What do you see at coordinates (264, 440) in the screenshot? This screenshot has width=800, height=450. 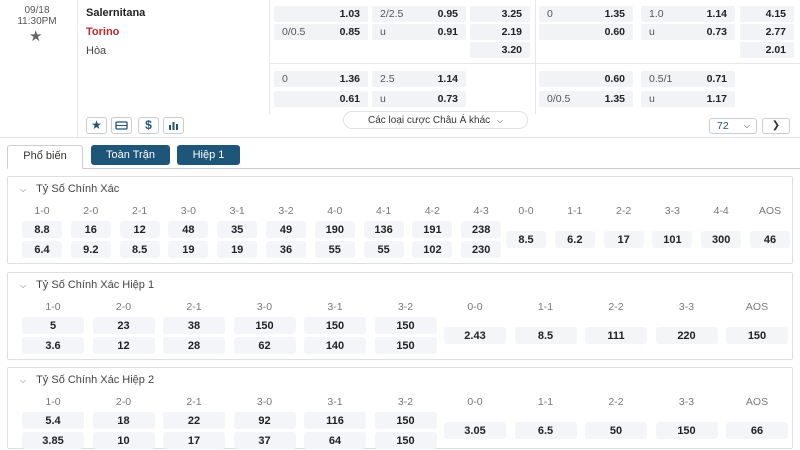 I see `score-odds-button: 37` at bounding box center [264, 440].